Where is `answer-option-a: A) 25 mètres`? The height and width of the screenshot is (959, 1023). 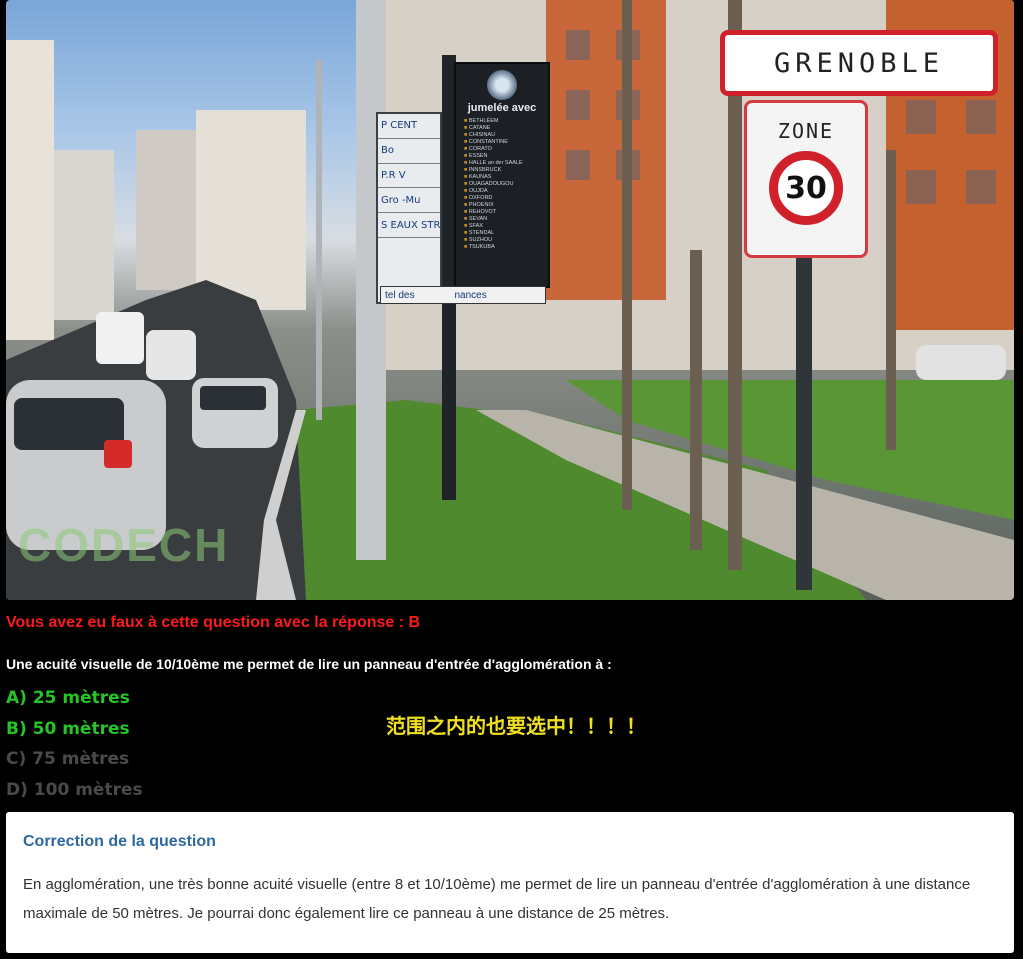 answer-option-a: A) 25 mètres is located at coordinates (68, 698).